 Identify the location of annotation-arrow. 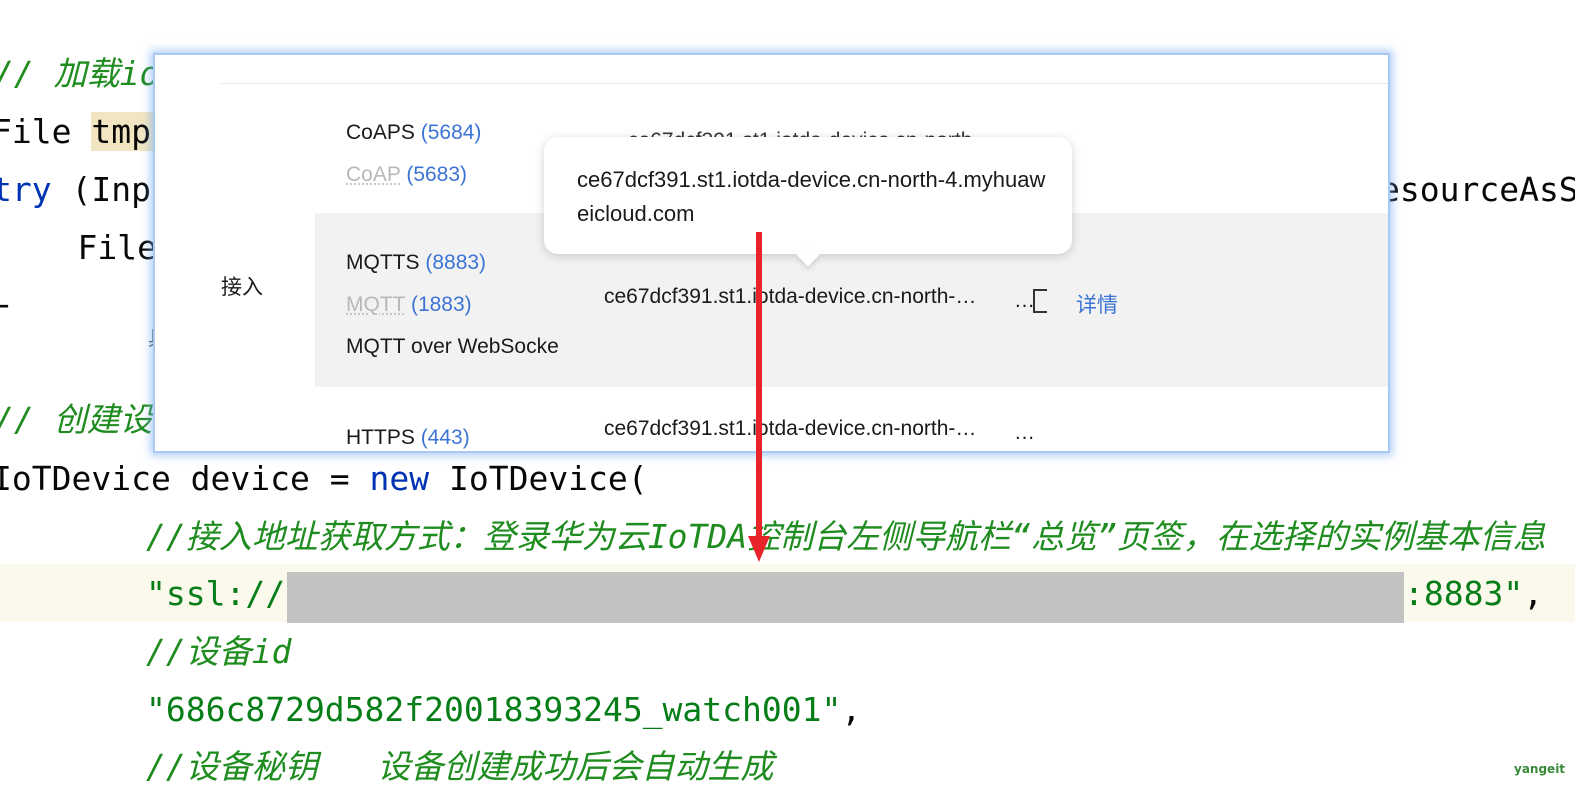
(759, 397).